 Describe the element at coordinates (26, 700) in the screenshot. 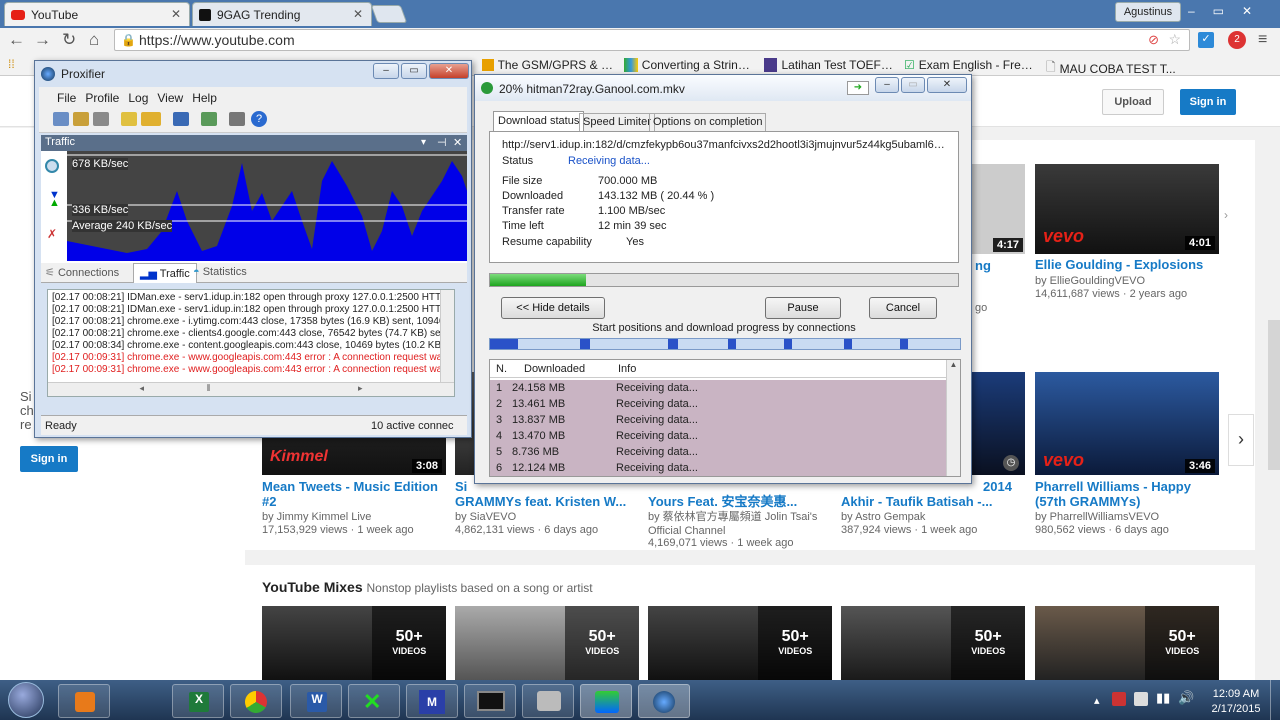

I see `start-button` at that location.